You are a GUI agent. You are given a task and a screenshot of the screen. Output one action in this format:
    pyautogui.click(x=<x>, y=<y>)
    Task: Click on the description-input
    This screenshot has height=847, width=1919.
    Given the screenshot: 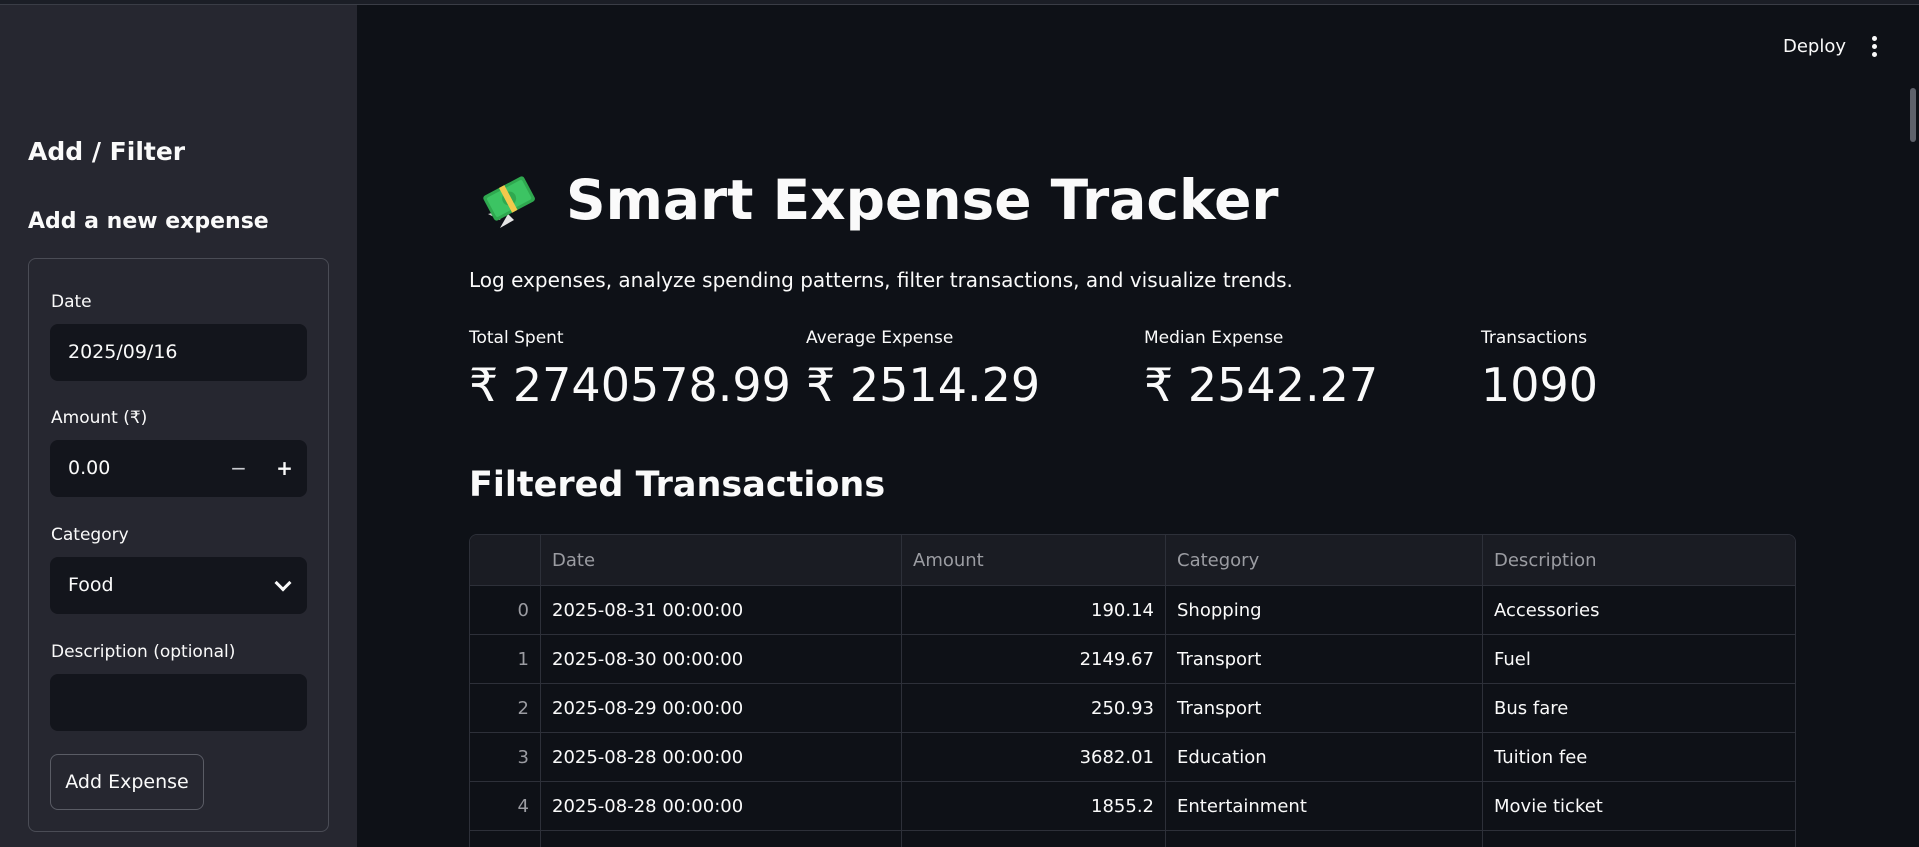 What is the action you would take?
    pyautogui.click(x=178, y=702)
    